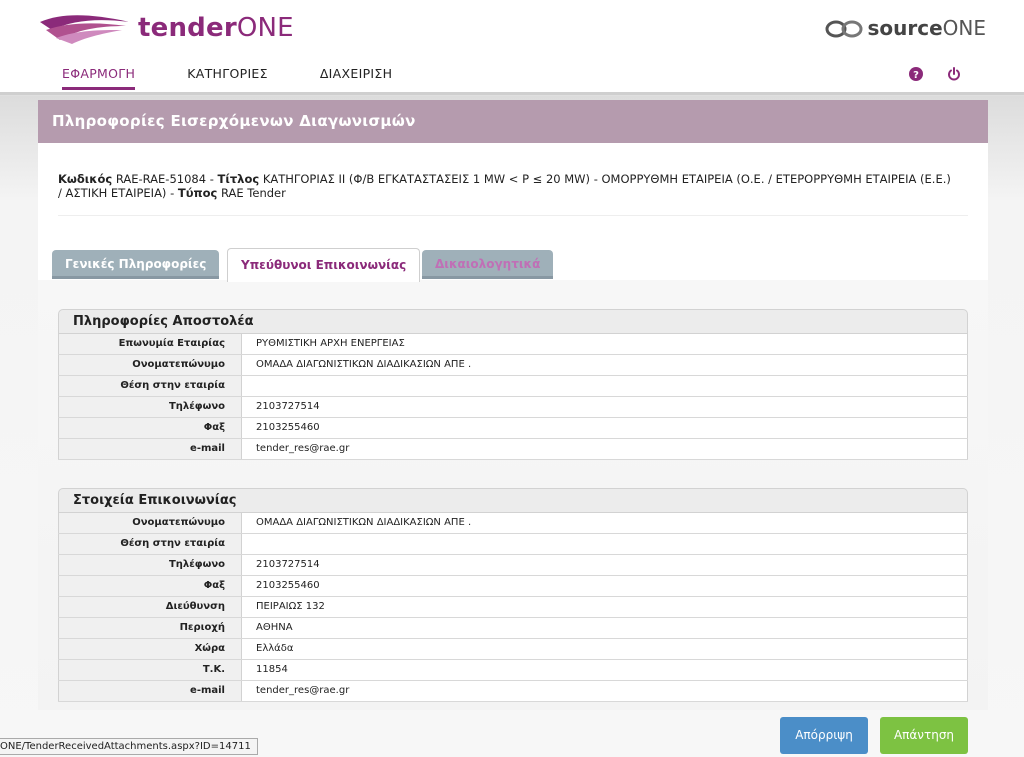 This screenshot has height=757, width=1024. I want to click on contact-section-title: Στοιχεία Επικοινωνίας, so click(513, 500).